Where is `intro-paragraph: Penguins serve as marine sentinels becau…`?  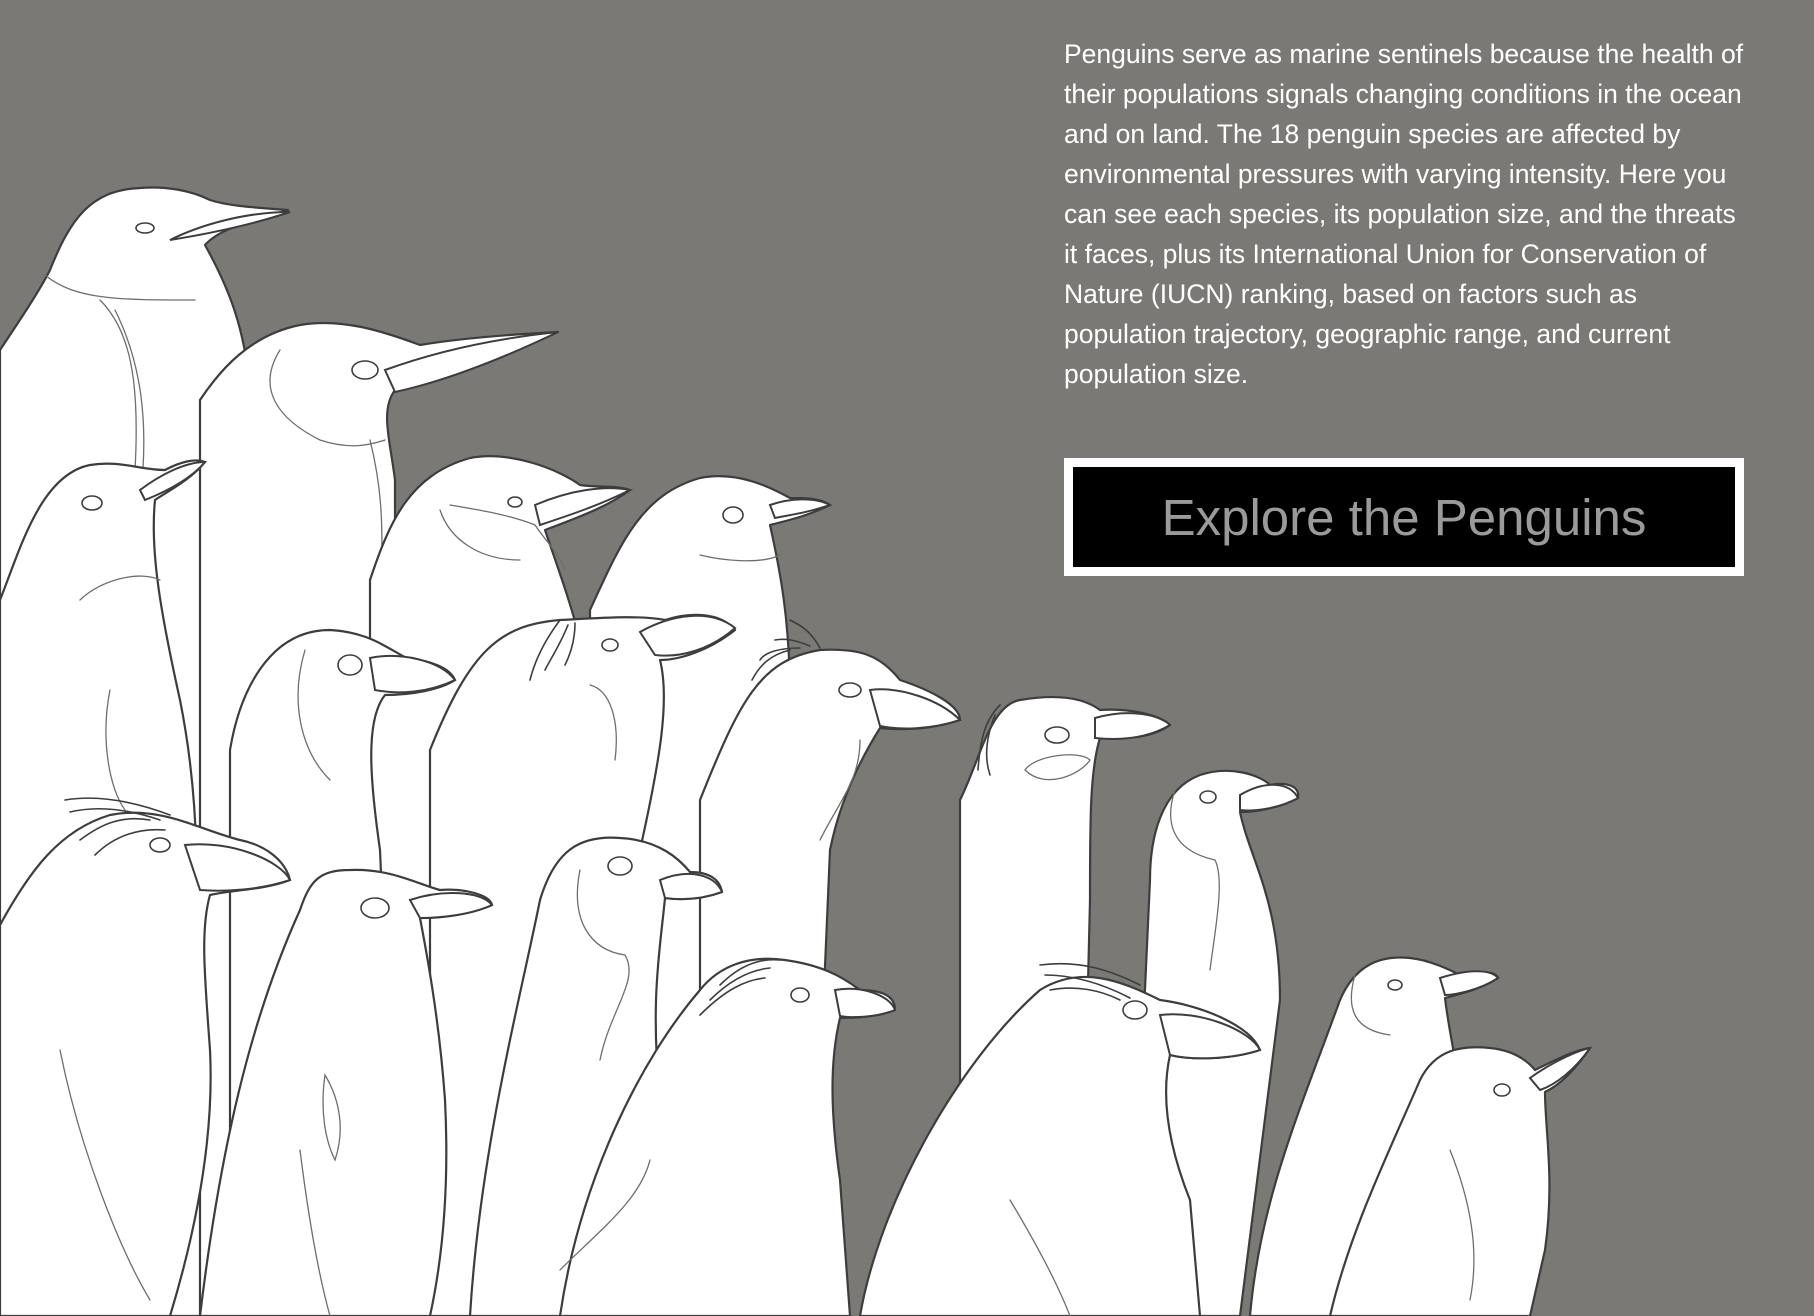 intro-paragraph: Penguins serve as marine sentinels becau… is located at coordinates (1404, 214).